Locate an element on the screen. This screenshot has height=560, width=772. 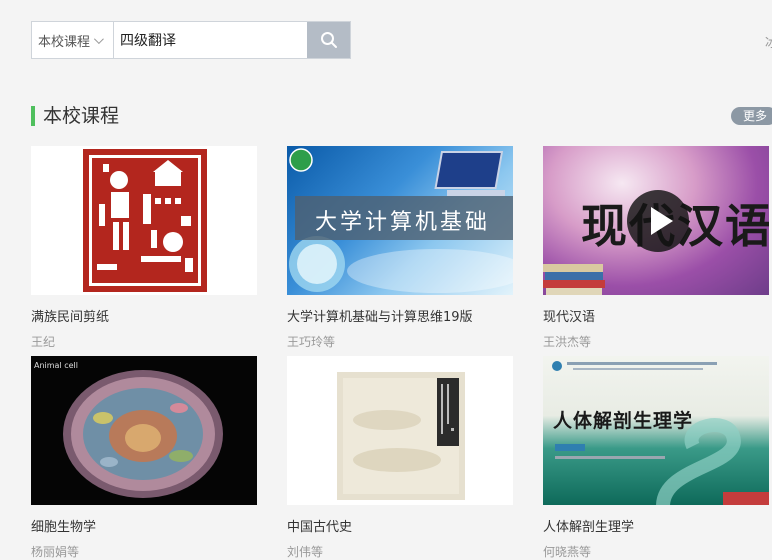
course-cover-video: 现代汉语 is located at coordinates (656, 220).